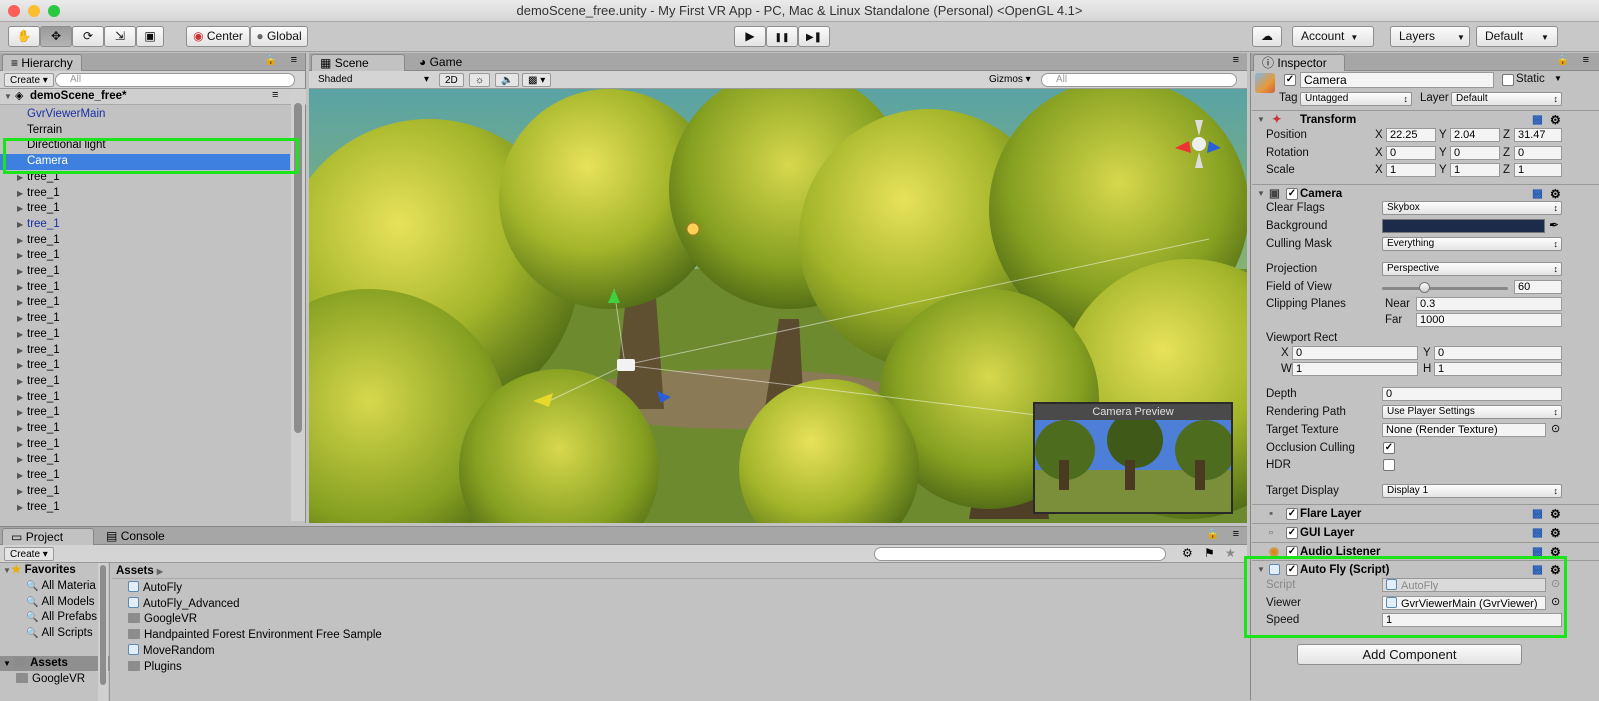  Describe the element at coordinates (1292, 194) in the screenshot. I see `camera-enabled-checkbox: ✓` at that location.